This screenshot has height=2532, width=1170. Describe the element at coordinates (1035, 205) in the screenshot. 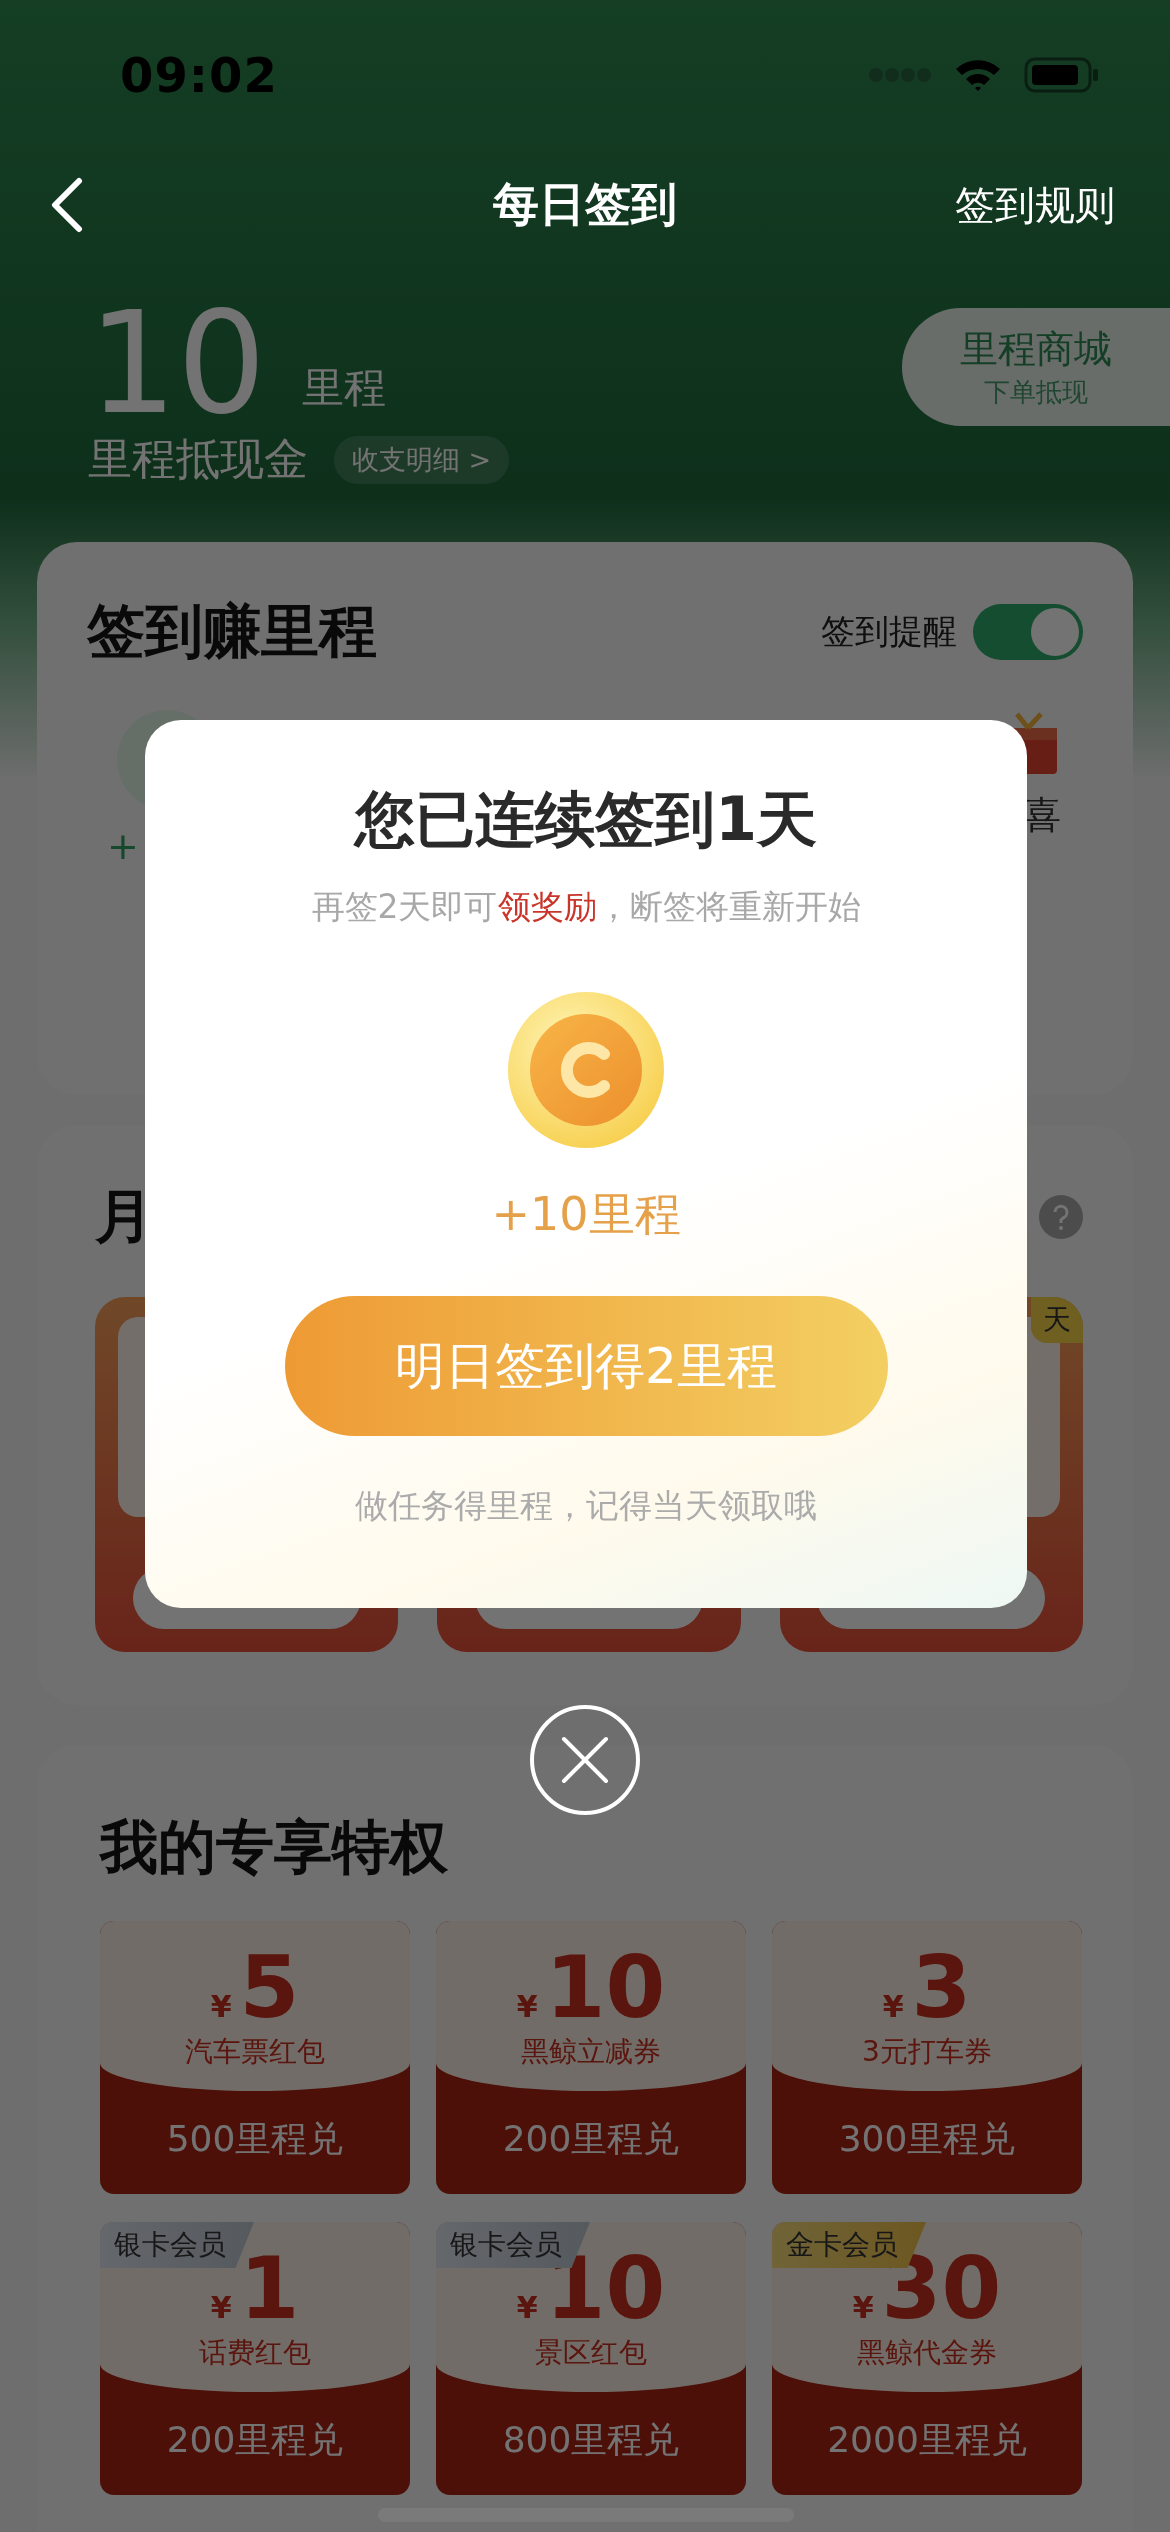

I see `rules-link: 签到规则` at that location.